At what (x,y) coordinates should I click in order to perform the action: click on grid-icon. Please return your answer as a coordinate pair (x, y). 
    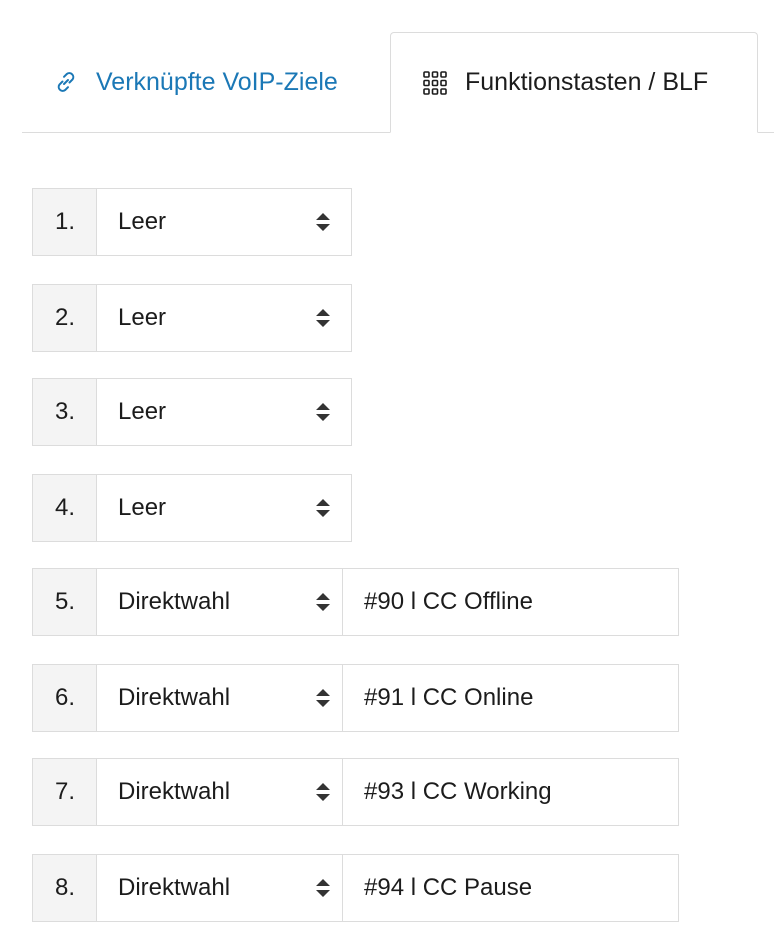
    Looking at the image, I should click on (435, 83).